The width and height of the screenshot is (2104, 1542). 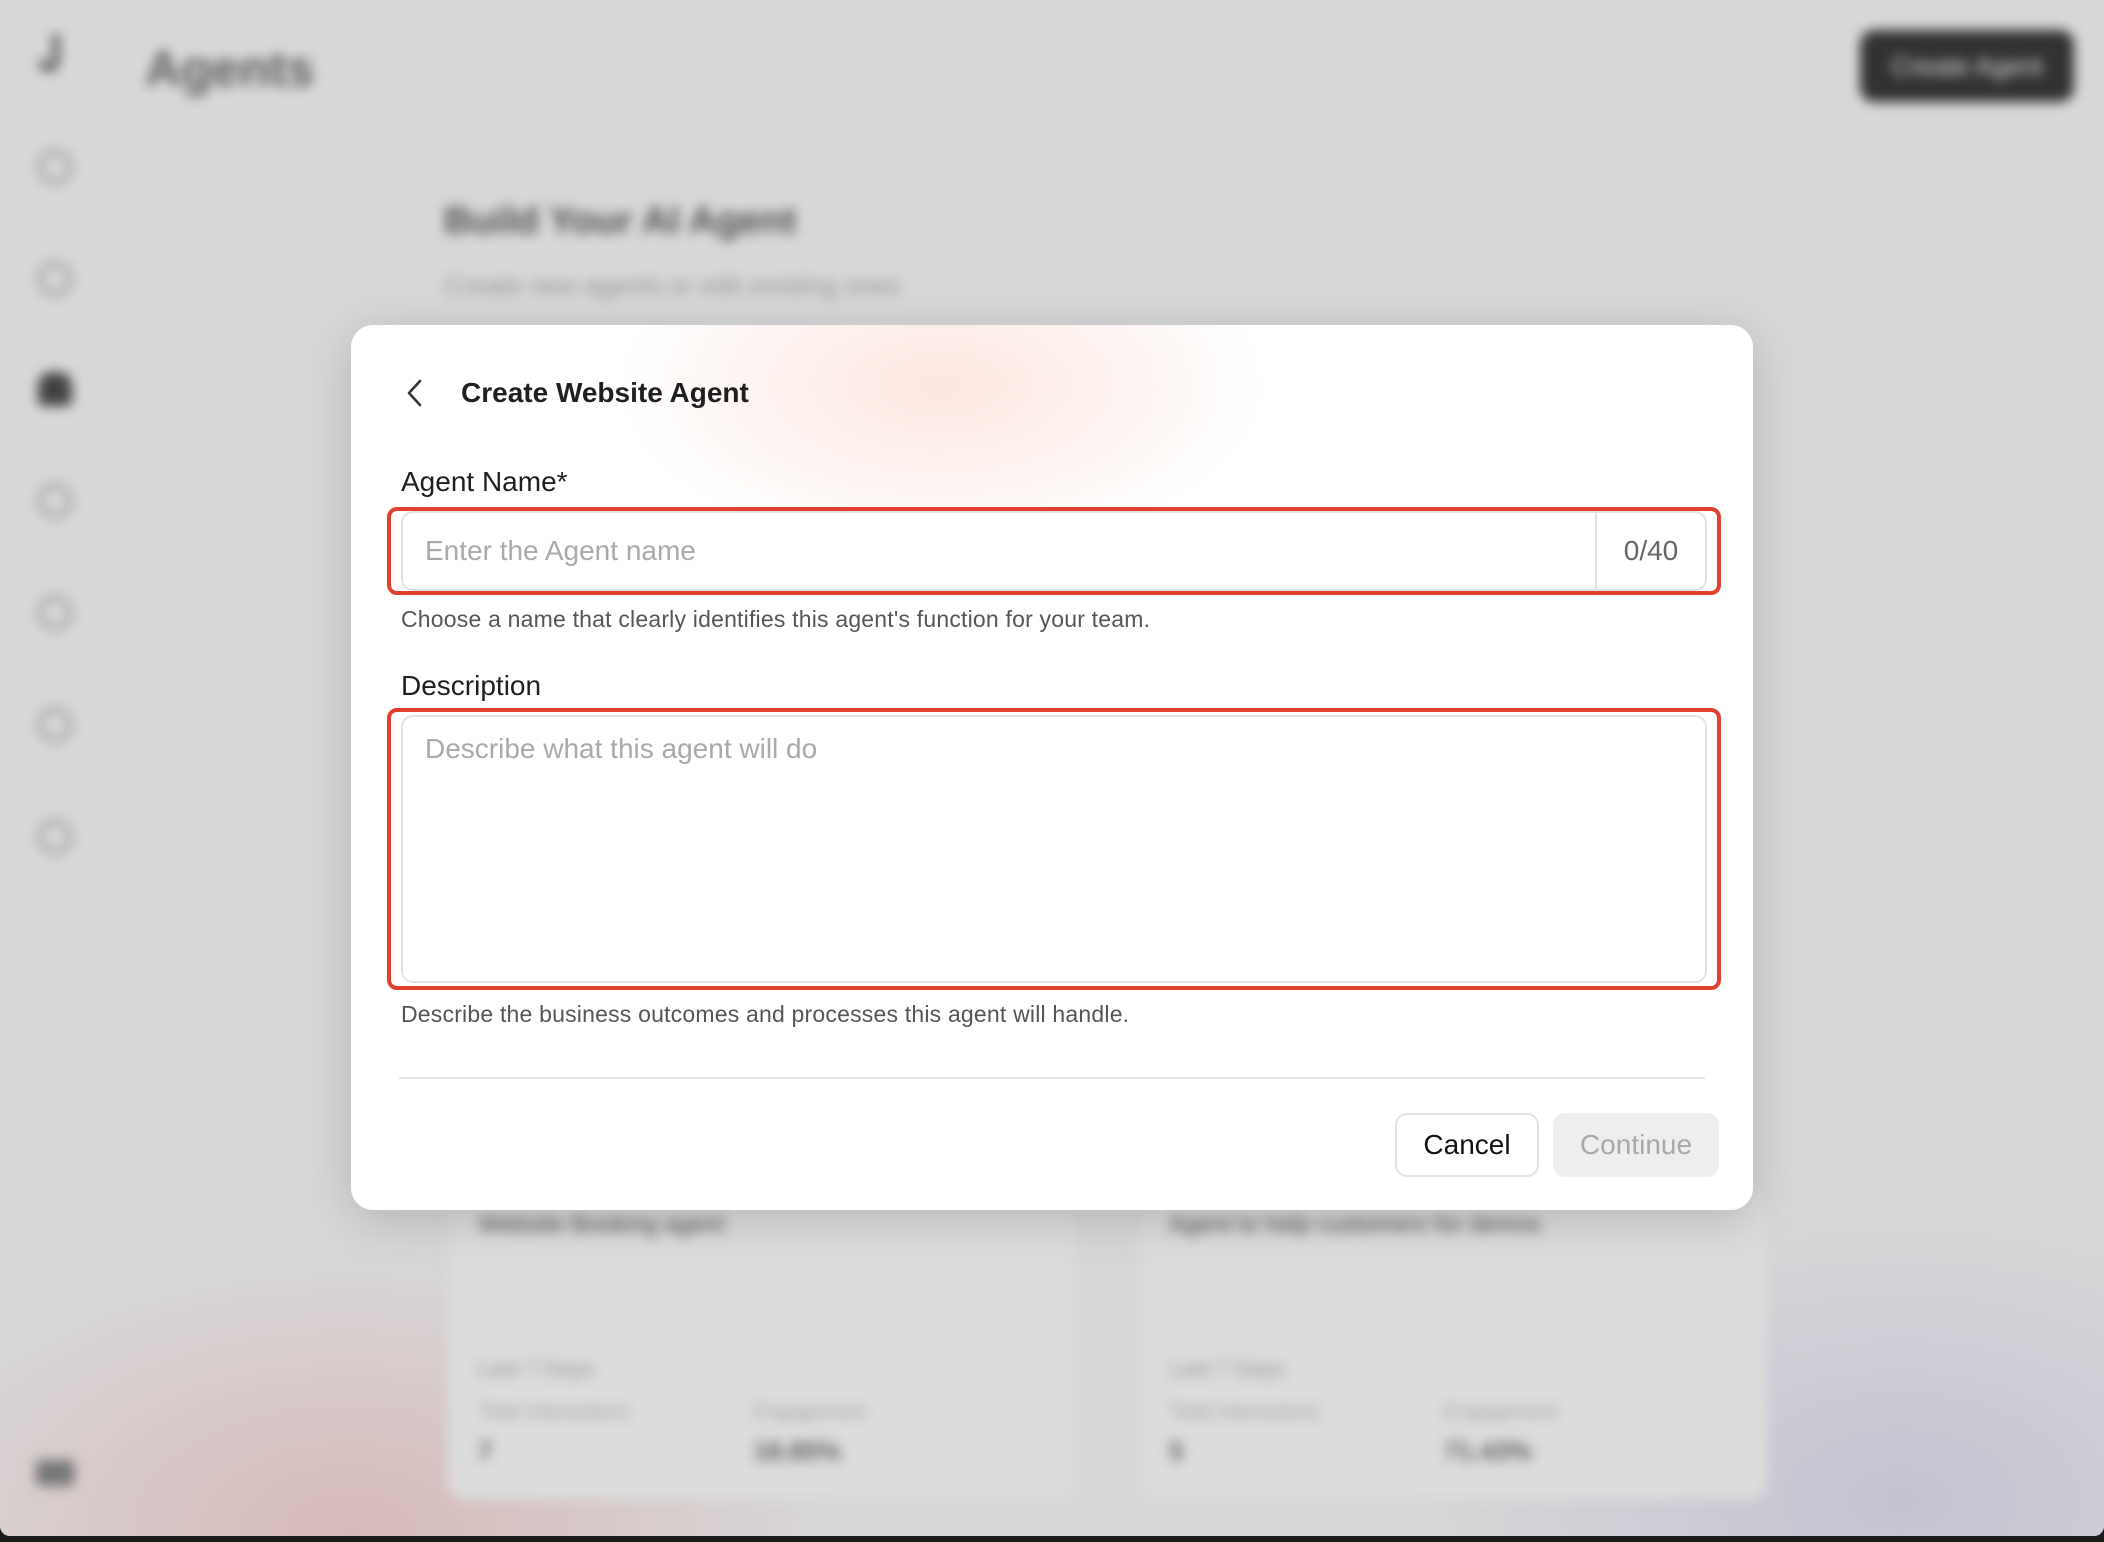 What do you see at coordinates (484, 481) in the screenshot?
I see `agent-name-label: Agent Name*` at bounding box center [484, 481].